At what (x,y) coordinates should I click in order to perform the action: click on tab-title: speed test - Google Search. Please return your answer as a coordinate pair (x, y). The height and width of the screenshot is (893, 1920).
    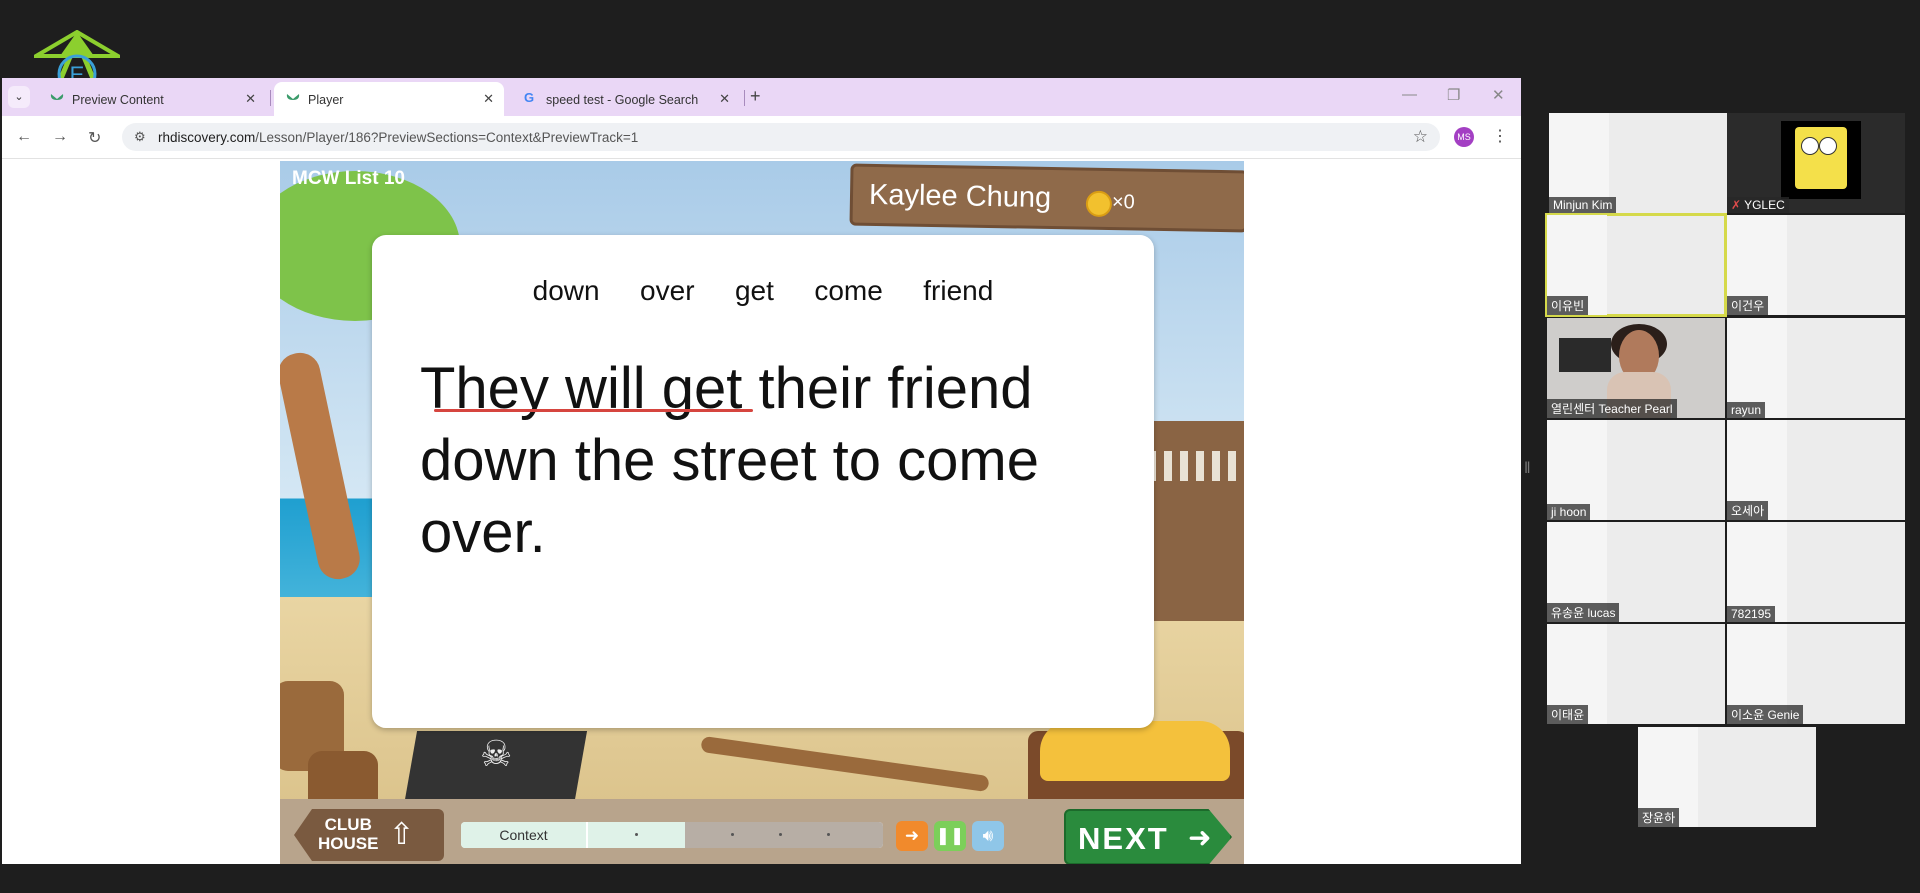
    Looking at the image, I should click on (622, 100).